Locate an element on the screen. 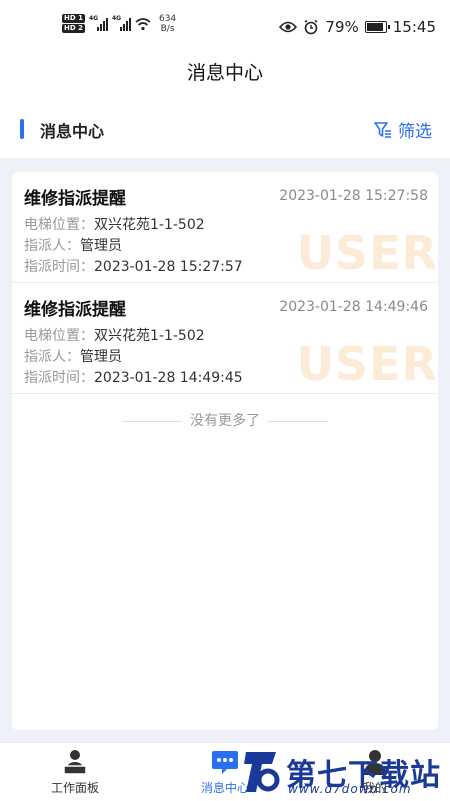 The height and width of the screenshot is (801, 450). brand-watermark: 第七下载站 www.d7down.com is located at coordinates (342, 774).